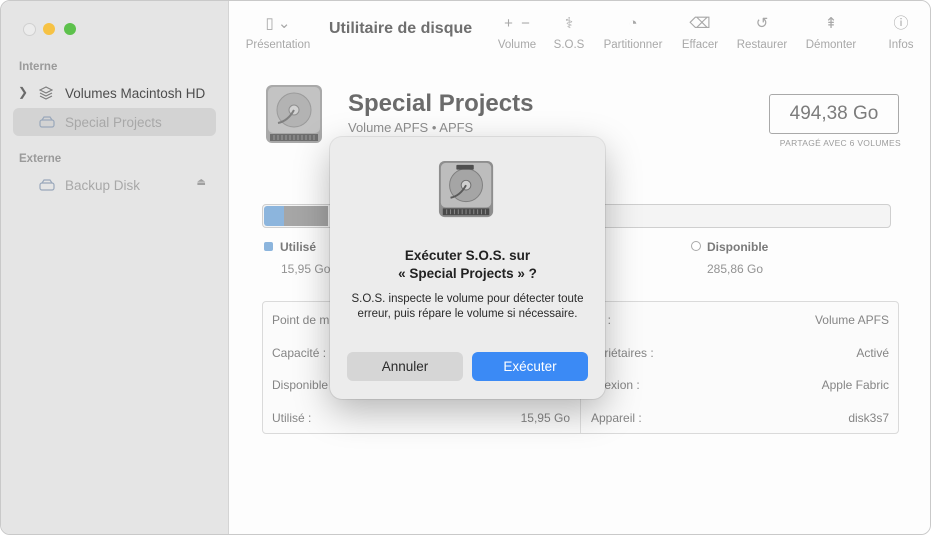  Describe the element at coordinates (299, 353) in the screenshot. I see `info-left-label: Capacité :` at that location.